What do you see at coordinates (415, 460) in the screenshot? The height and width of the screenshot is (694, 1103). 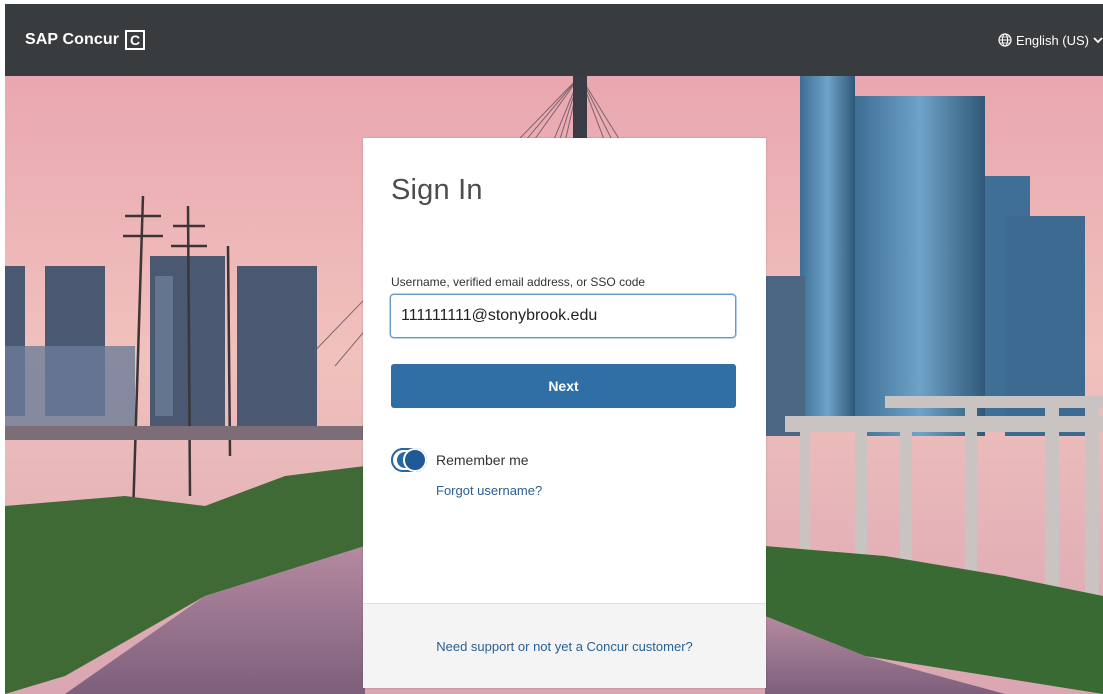 I see `toggle-knob` at bounding box center [415, 460].